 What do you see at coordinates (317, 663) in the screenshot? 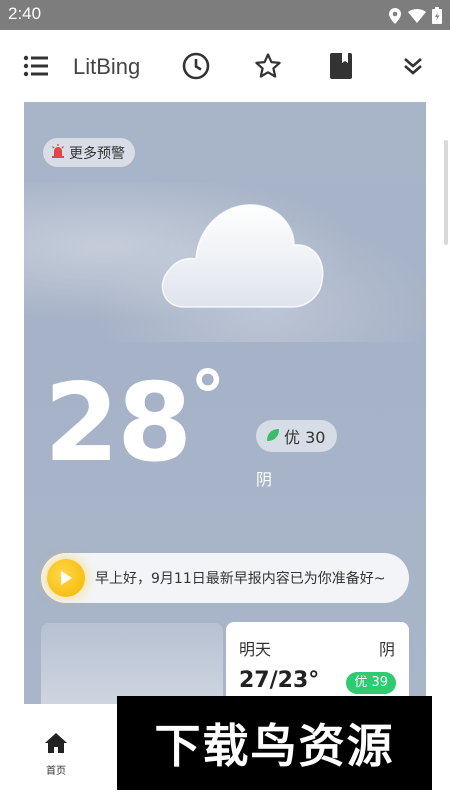
I see `tomorrow-card: 明天 阴 27/23° 优 39` at bounding box center [317, 663].